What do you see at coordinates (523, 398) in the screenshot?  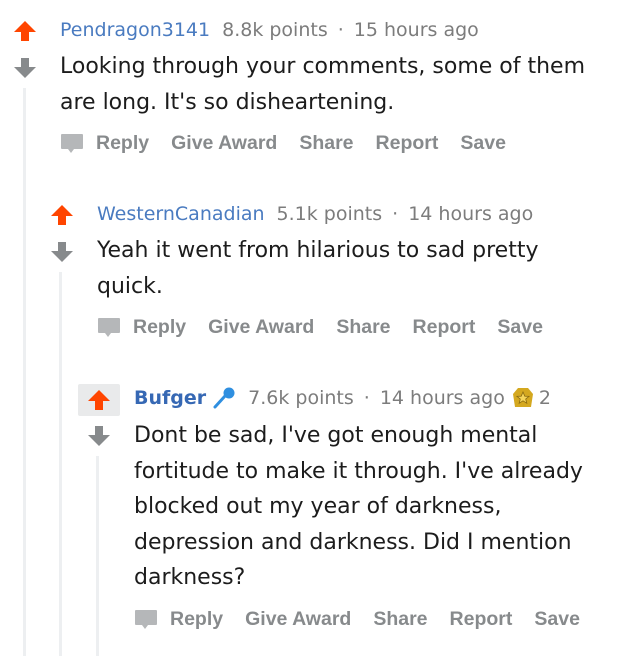 I see `gold-award-icon` at bounding box center [523, 398].